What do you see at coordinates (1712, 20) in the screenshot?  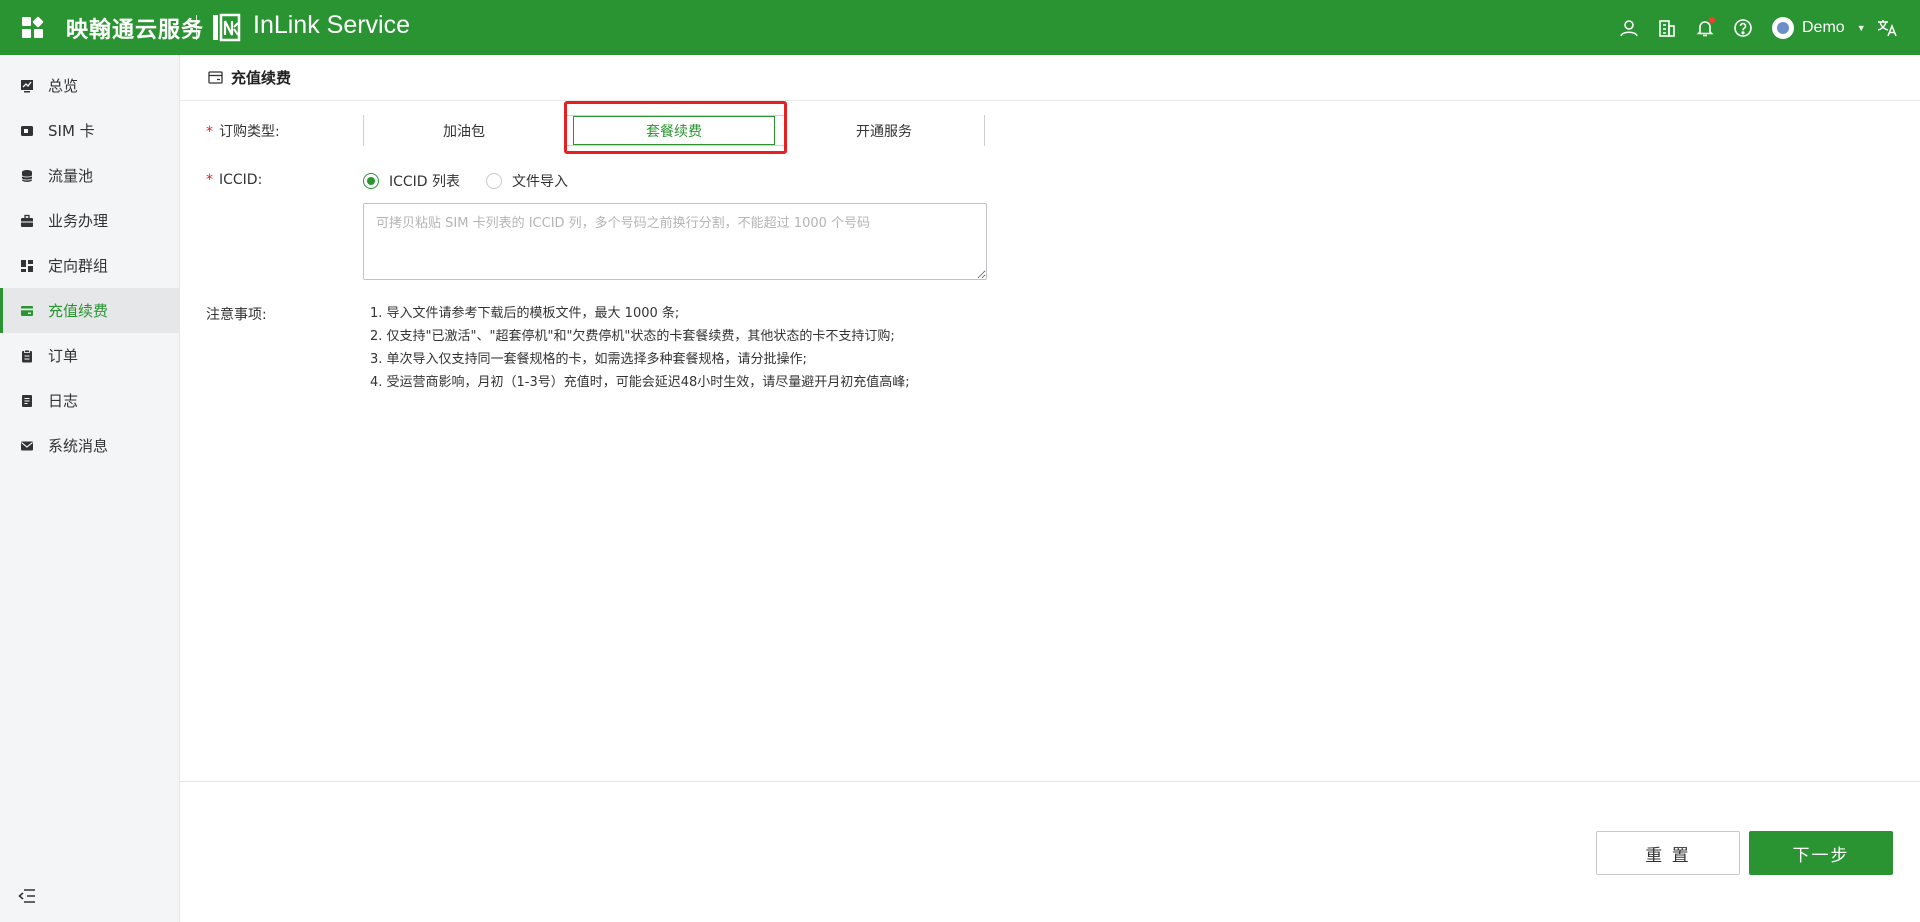 I see `notification-dot` at bounding box center [1712, 20].